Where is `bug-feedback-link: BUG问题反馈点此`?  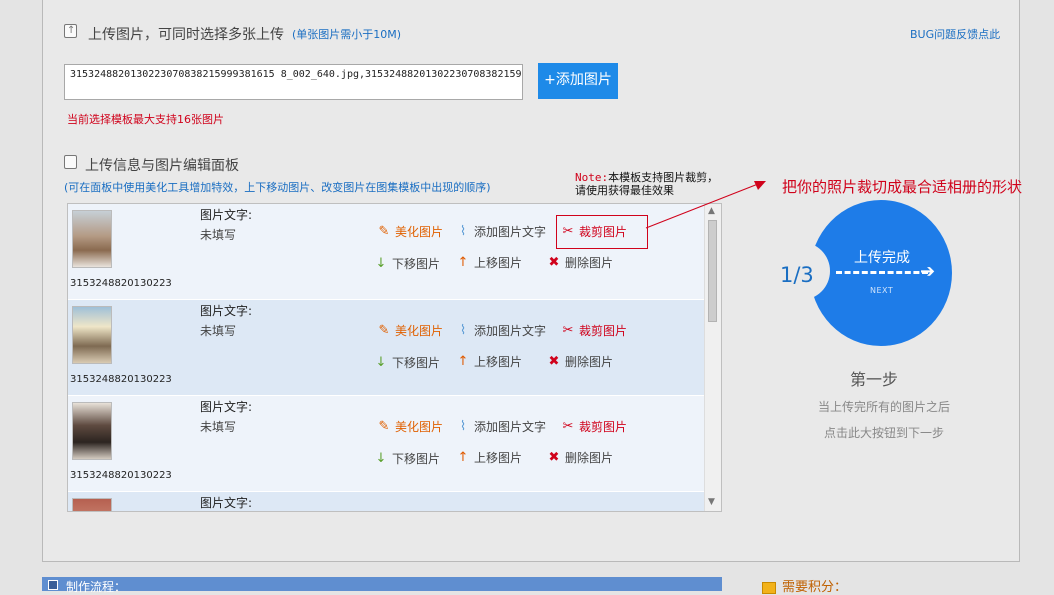
bug-feedback-link: BUG问题反馈点此 is located at coordinates (955, 34).